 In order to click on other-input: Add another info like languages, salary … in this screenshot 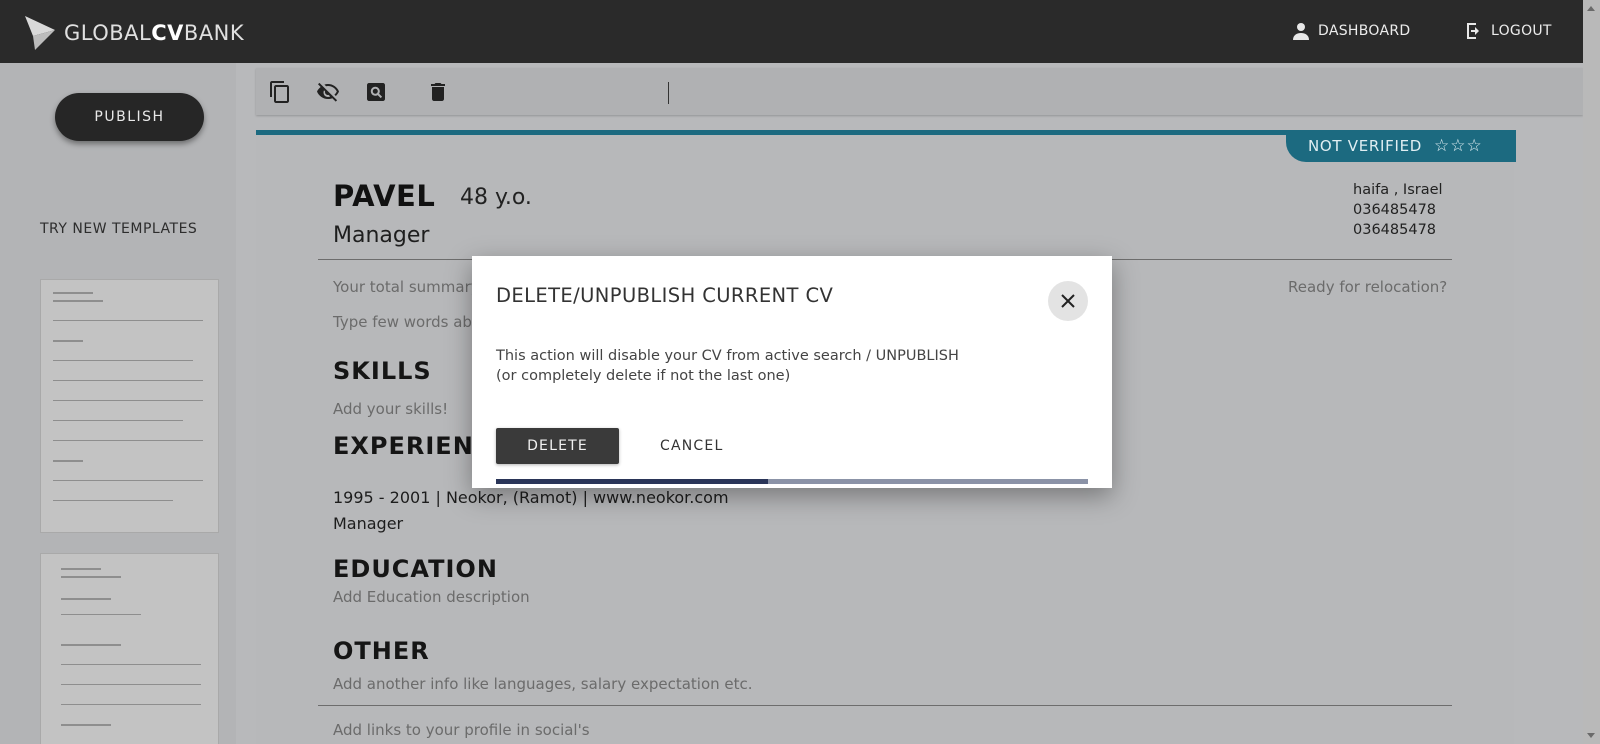, I will do `click(543, 684)`.